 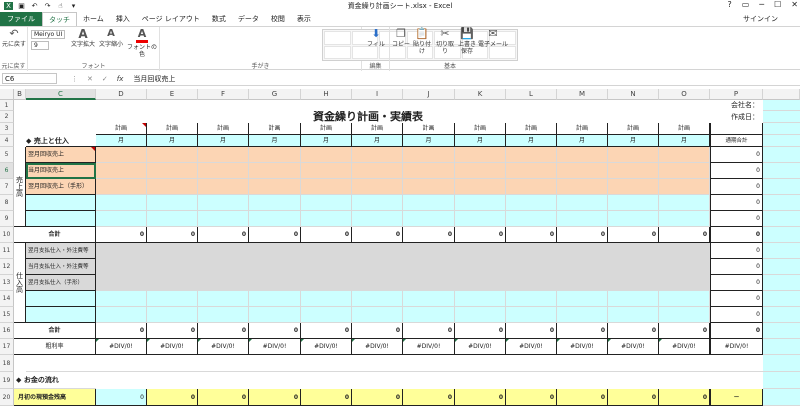 I want to click on purchase-row-label: 翌月支払仕入・外注費等, so click(x=61, y=251).